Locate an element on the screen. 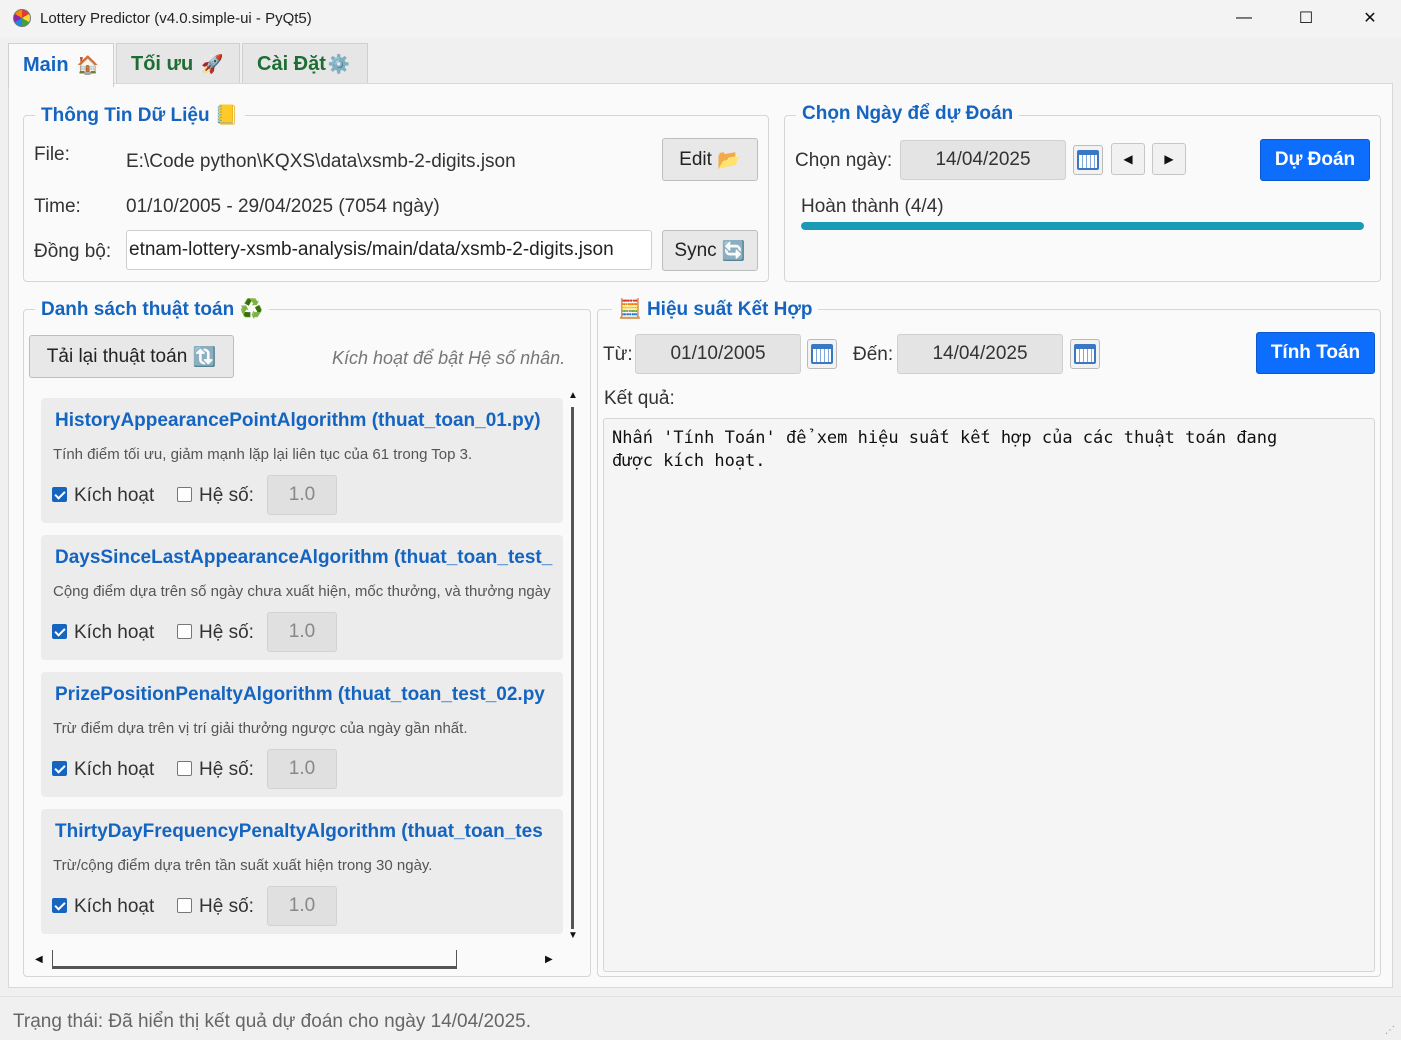  to-date-input: 14/04/2025 is located at coordinates (980, 354).